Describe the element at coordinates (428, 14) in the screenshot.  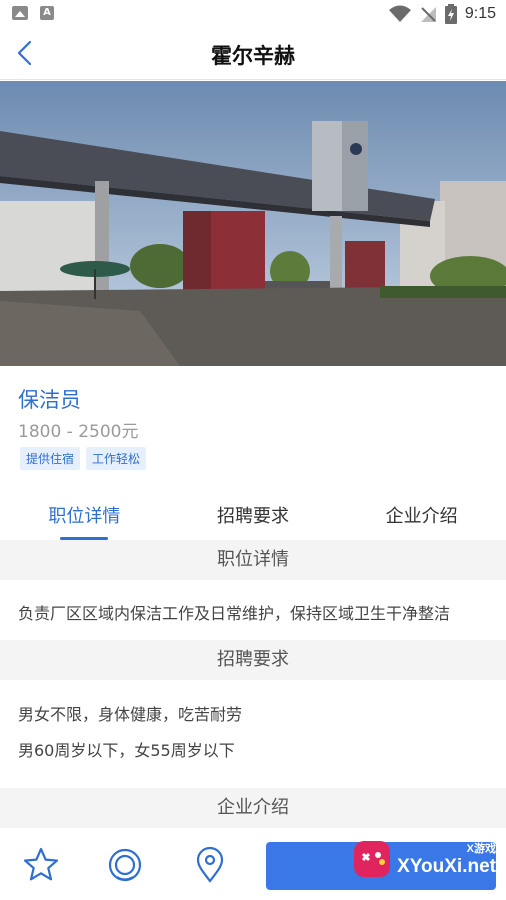
I see `signal-off-icon` at that location.